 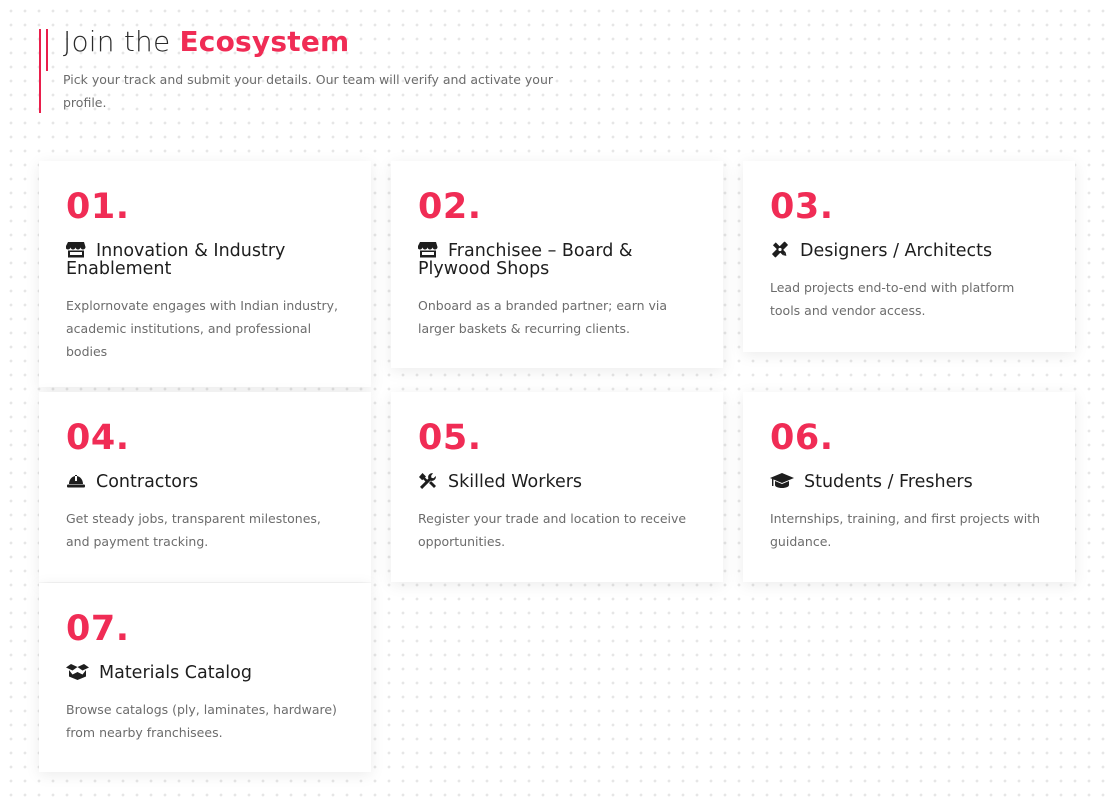 What do you see at coordinates (888, 482) in the screenshot?
I see `card-title-text: Students / Freshers` at bounding box center [888, 482].